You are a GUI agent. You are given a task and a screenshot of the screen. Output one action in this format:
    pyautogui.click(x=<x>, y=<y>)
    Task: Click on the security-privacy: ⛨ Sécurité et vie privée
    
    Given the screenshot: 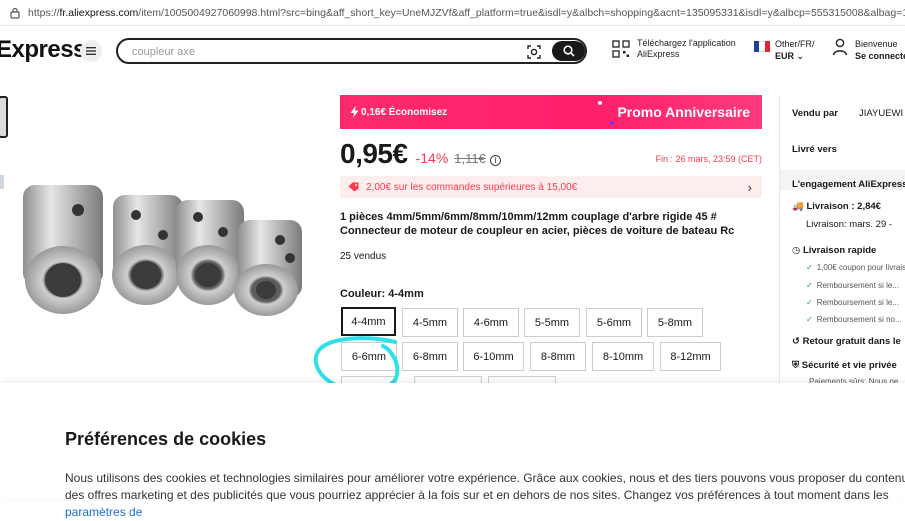 What is the action you would take?
    pyautogui.click(x=844, y=365)
    